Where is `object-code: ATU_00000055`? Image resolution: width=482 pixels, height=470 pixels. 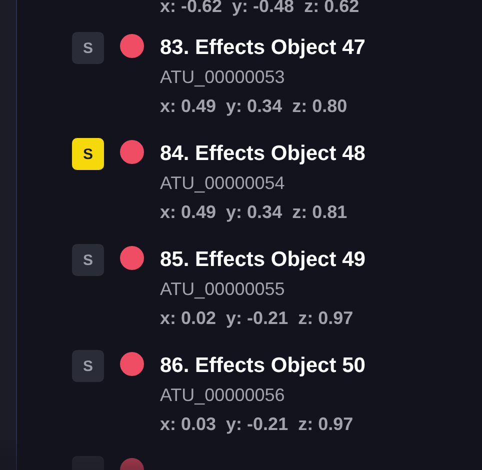 object-code: ATU_00000055 is located at coordinates (223, 289).